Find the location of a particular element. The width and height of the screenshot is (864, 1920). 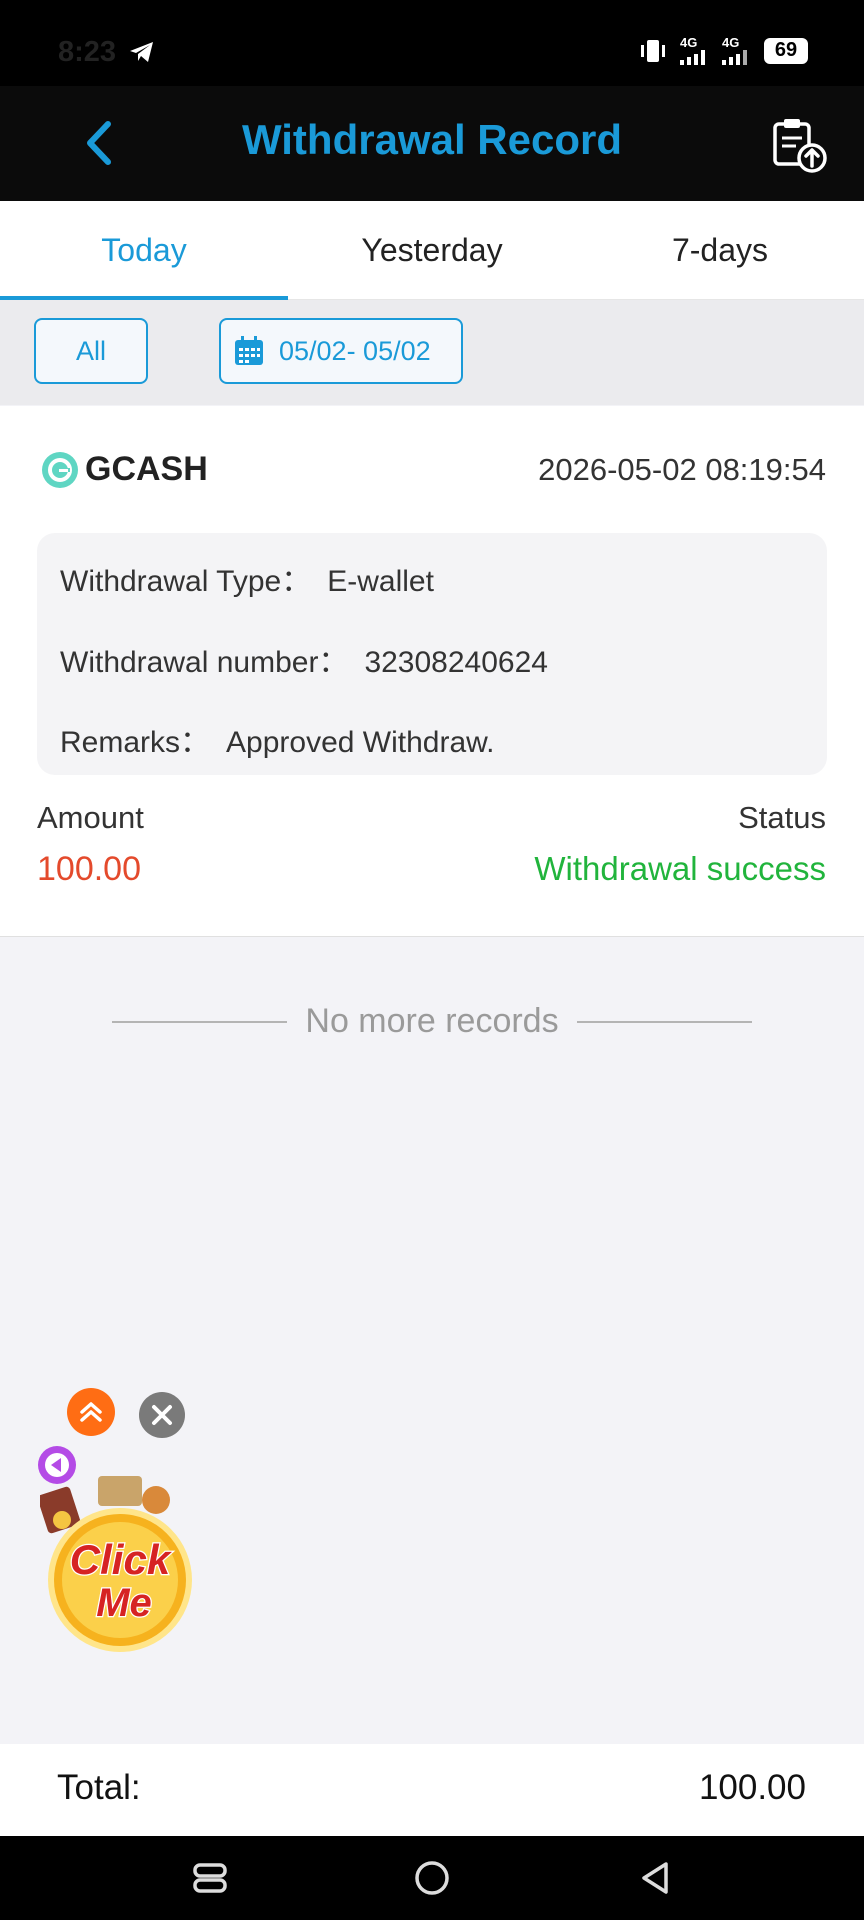

triangle-left-icon is located at coordinates (57, 1465).